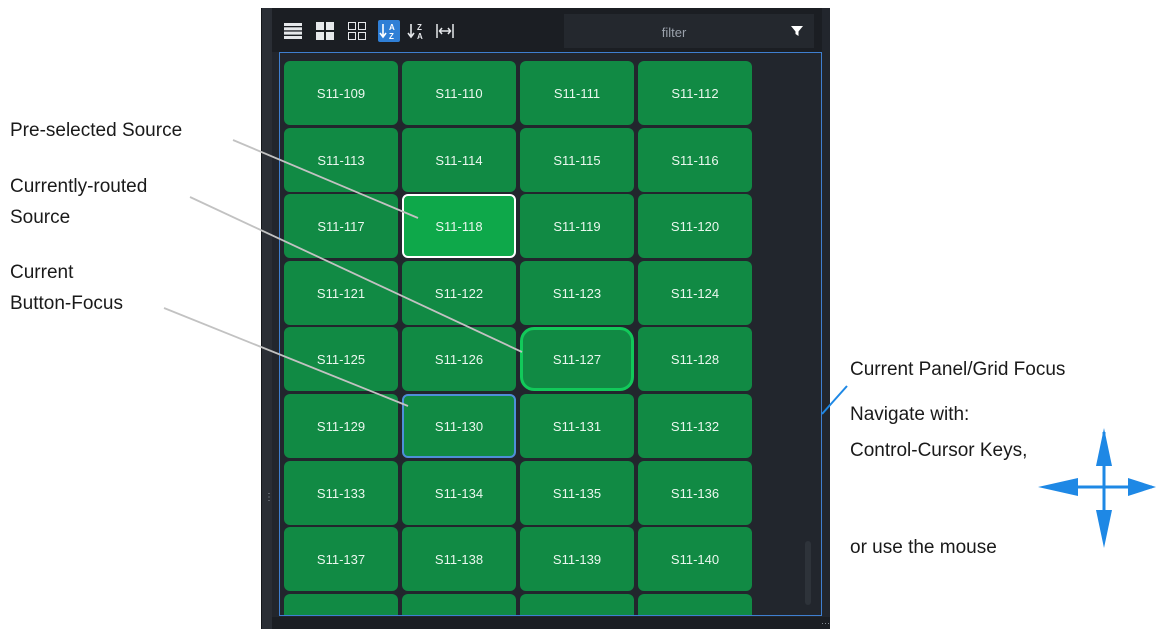 This screenshot has width=1162, height=629. Describe the element at coordinates (40, 217) in the screenshot. I see `routed-annotation-line2: Source` at that location.